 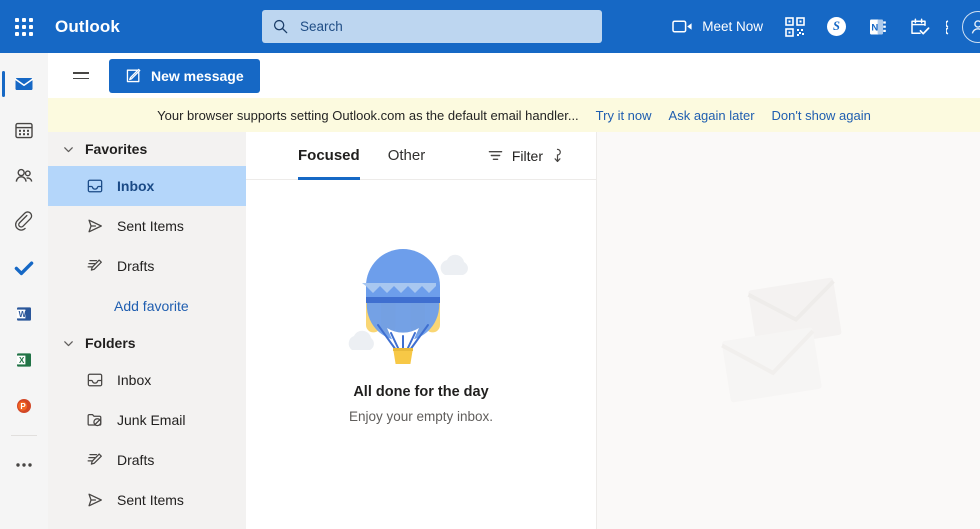 I want to click on meet-now-button: Meet Now, so click(x=717, y=26).